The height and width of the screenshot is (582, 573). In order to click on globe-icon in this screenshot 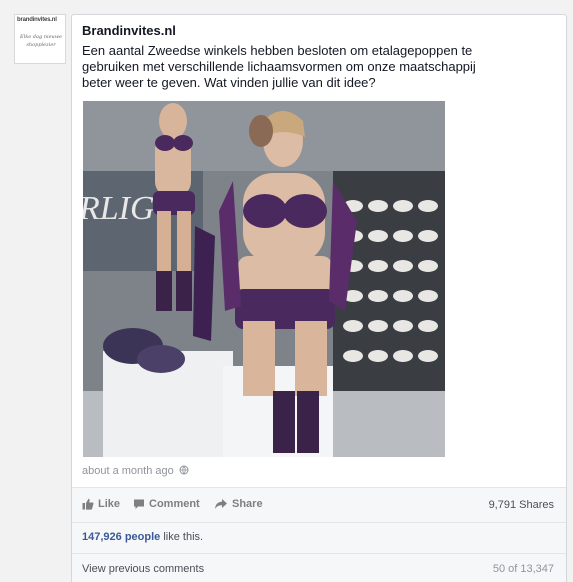, I will do `click(184, 470)`.